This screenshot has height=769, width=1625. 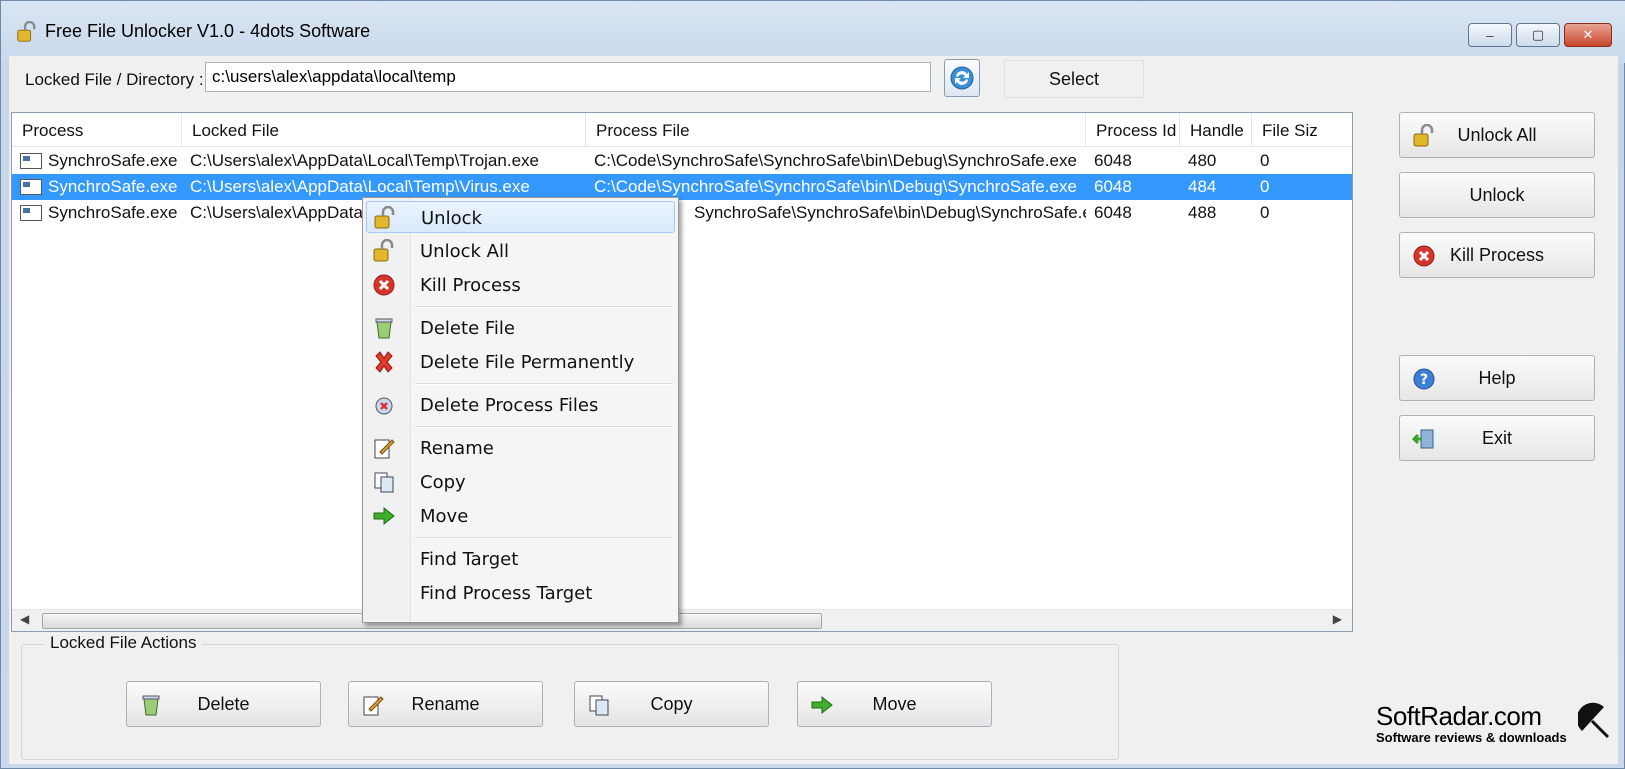 I want to click on column-process-file: Process File, so click(x=836, y=130).